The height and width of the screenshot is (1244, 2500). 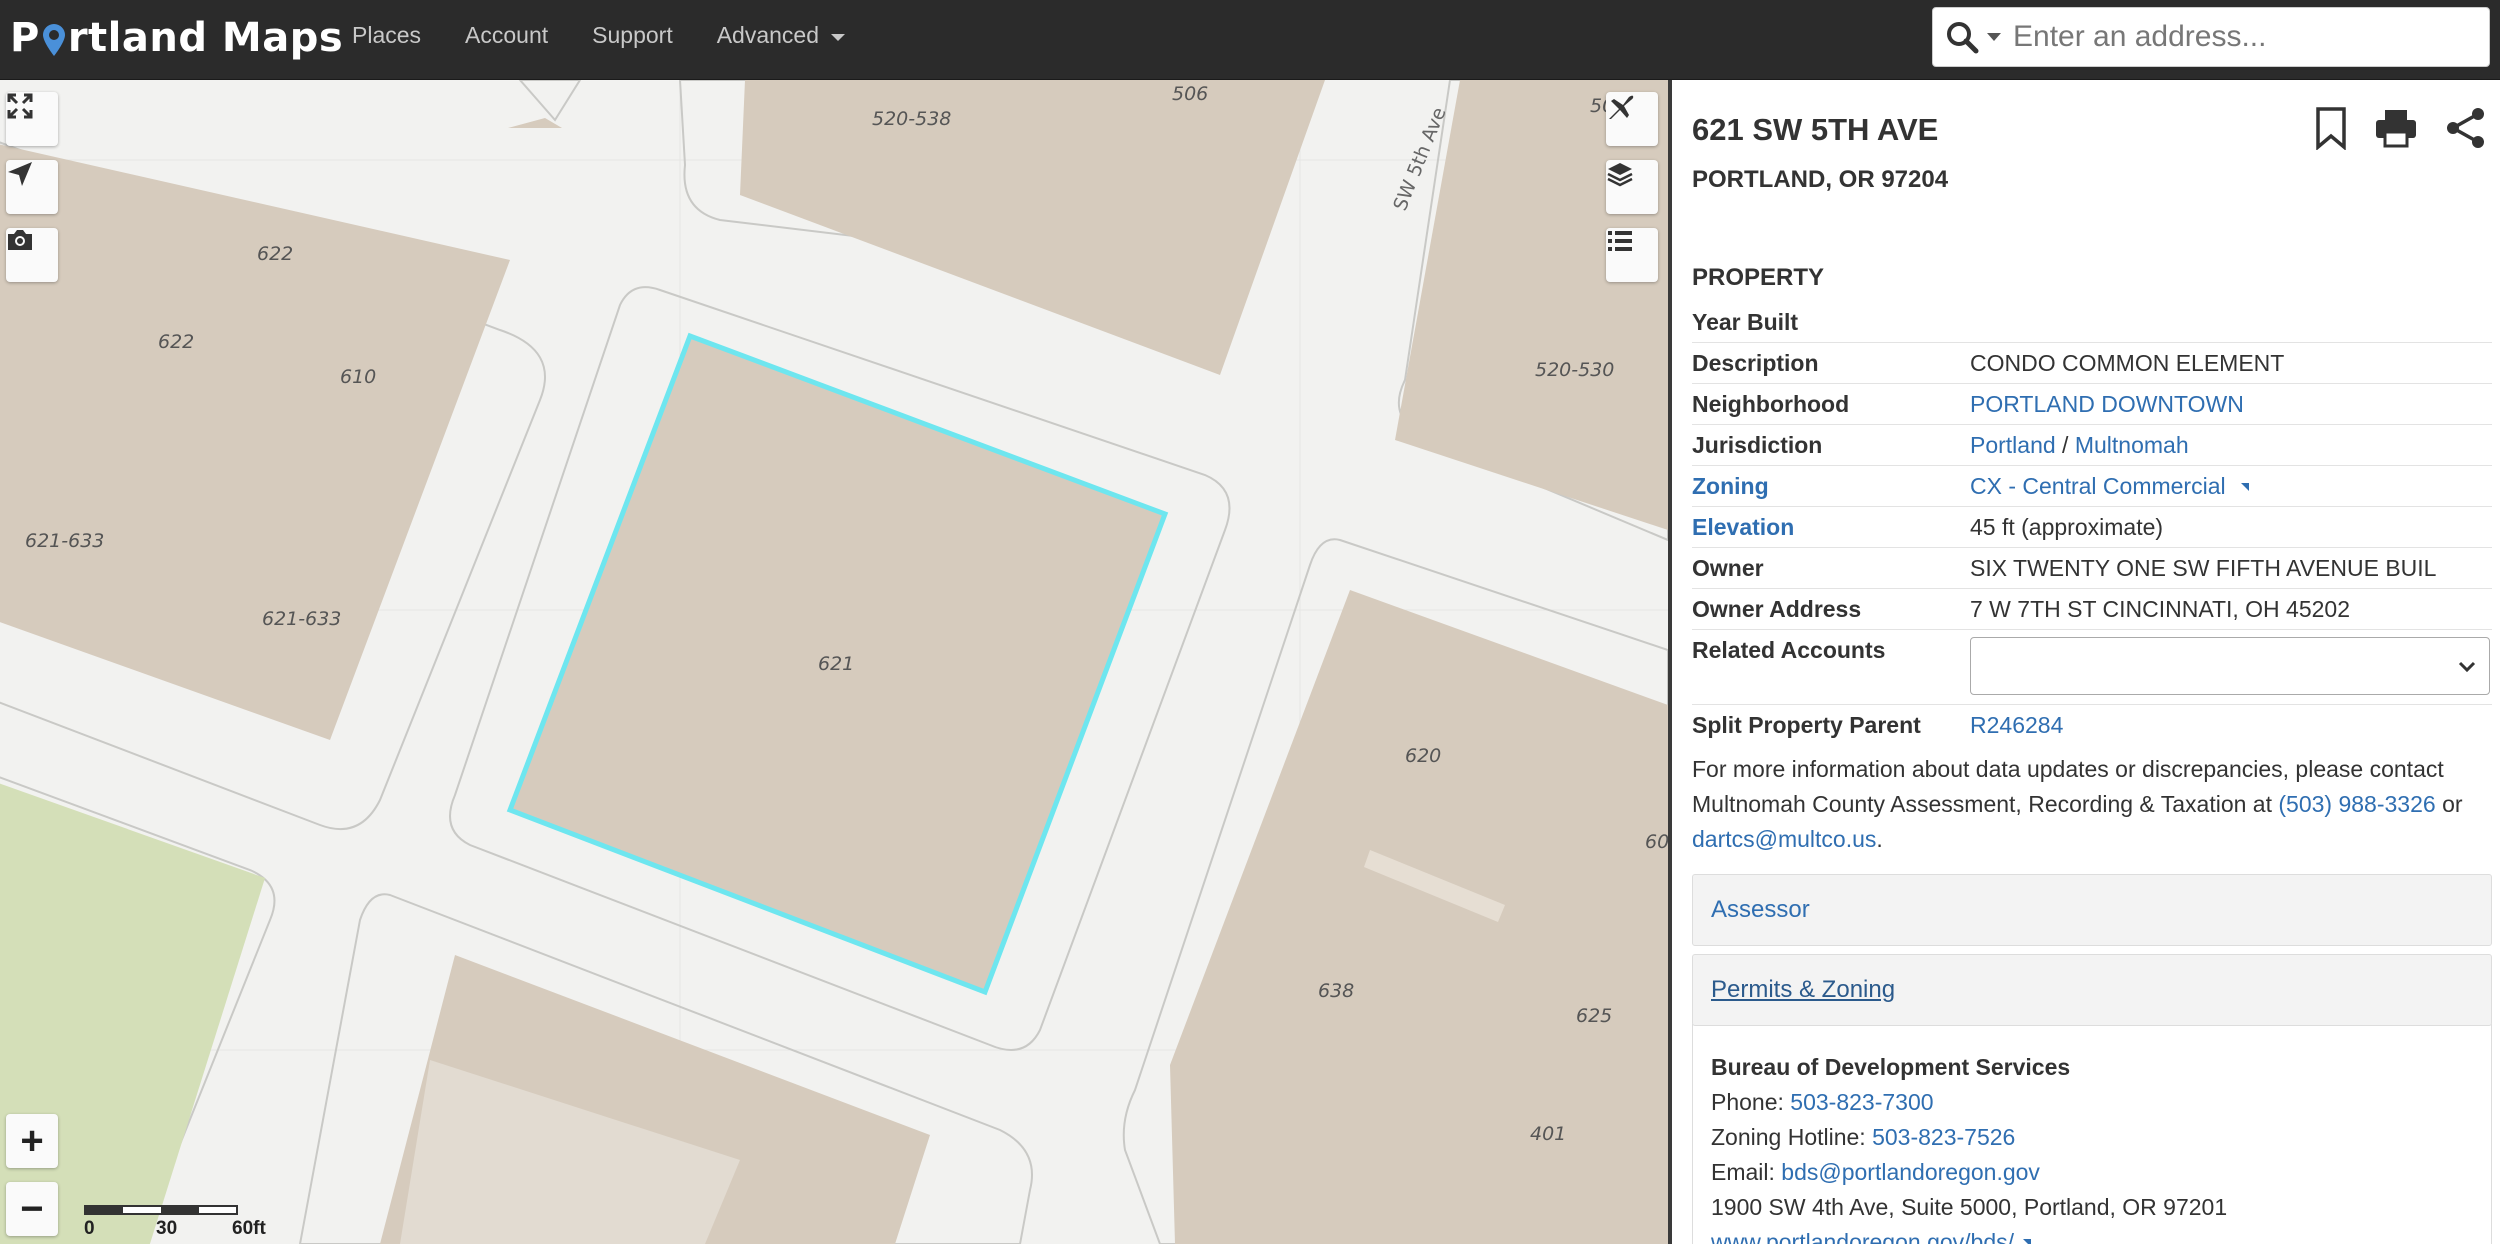 What do you see at coordinates (1574, 370) in the screenshot?
I see `lot-label: 520-530` at bounding box center [1574, 370].